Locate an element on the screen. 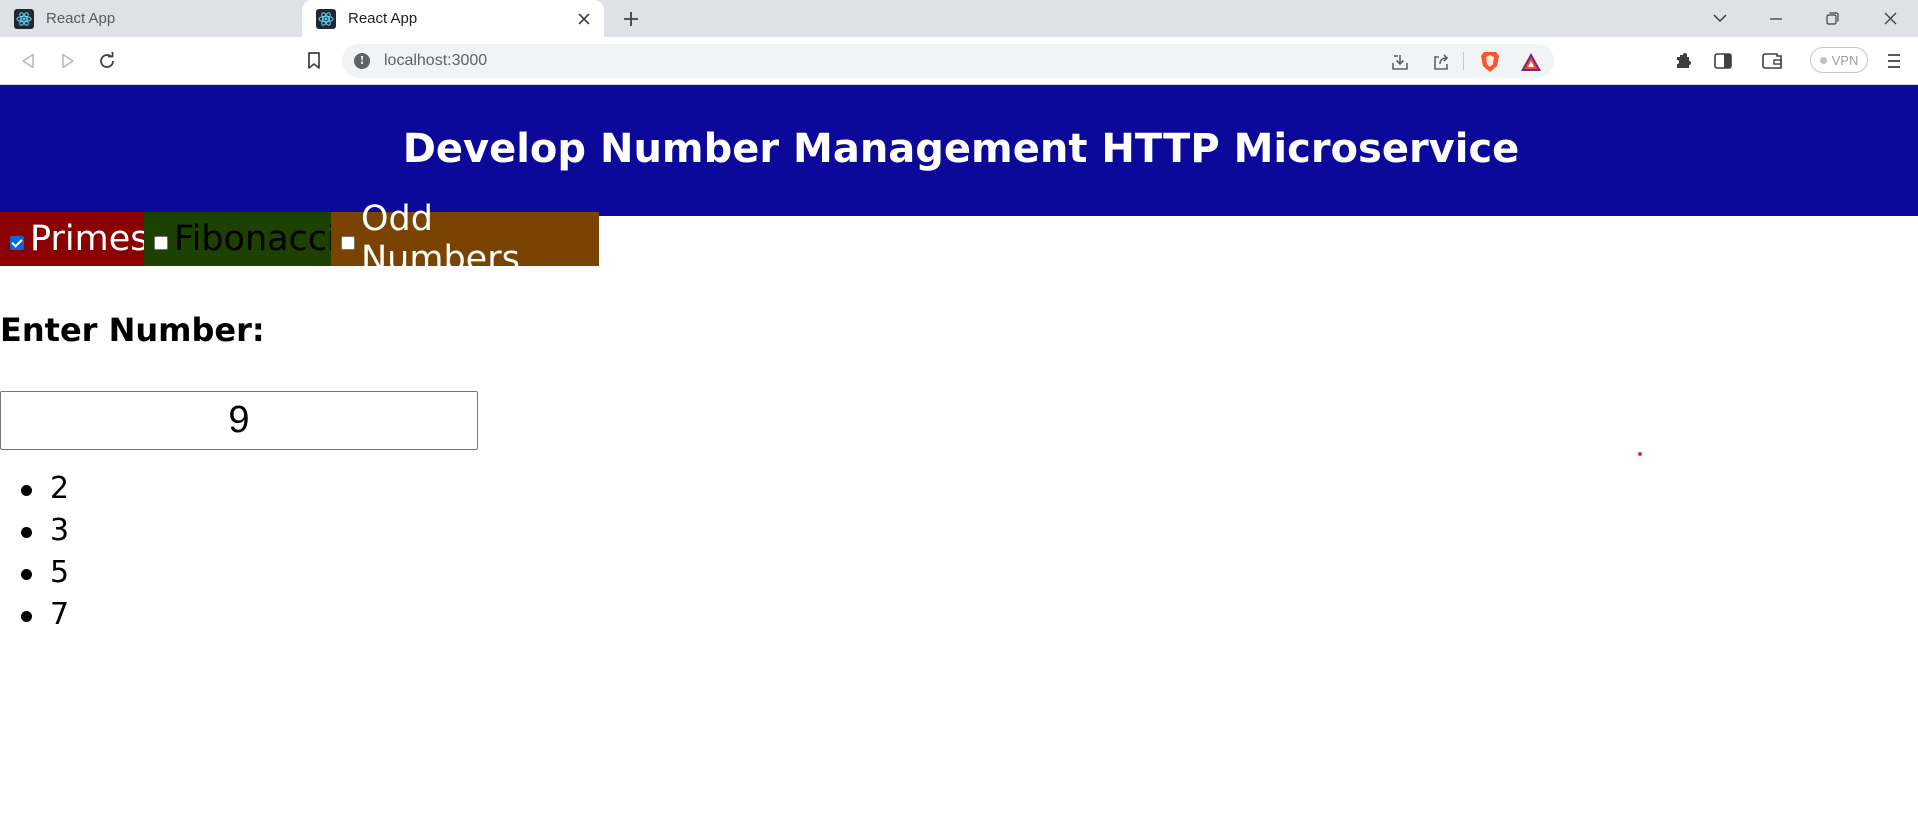 Image resolution: width=1918 pixels, height=813 pixels. vpn-status-icon is located at coordinates (1823, 60).